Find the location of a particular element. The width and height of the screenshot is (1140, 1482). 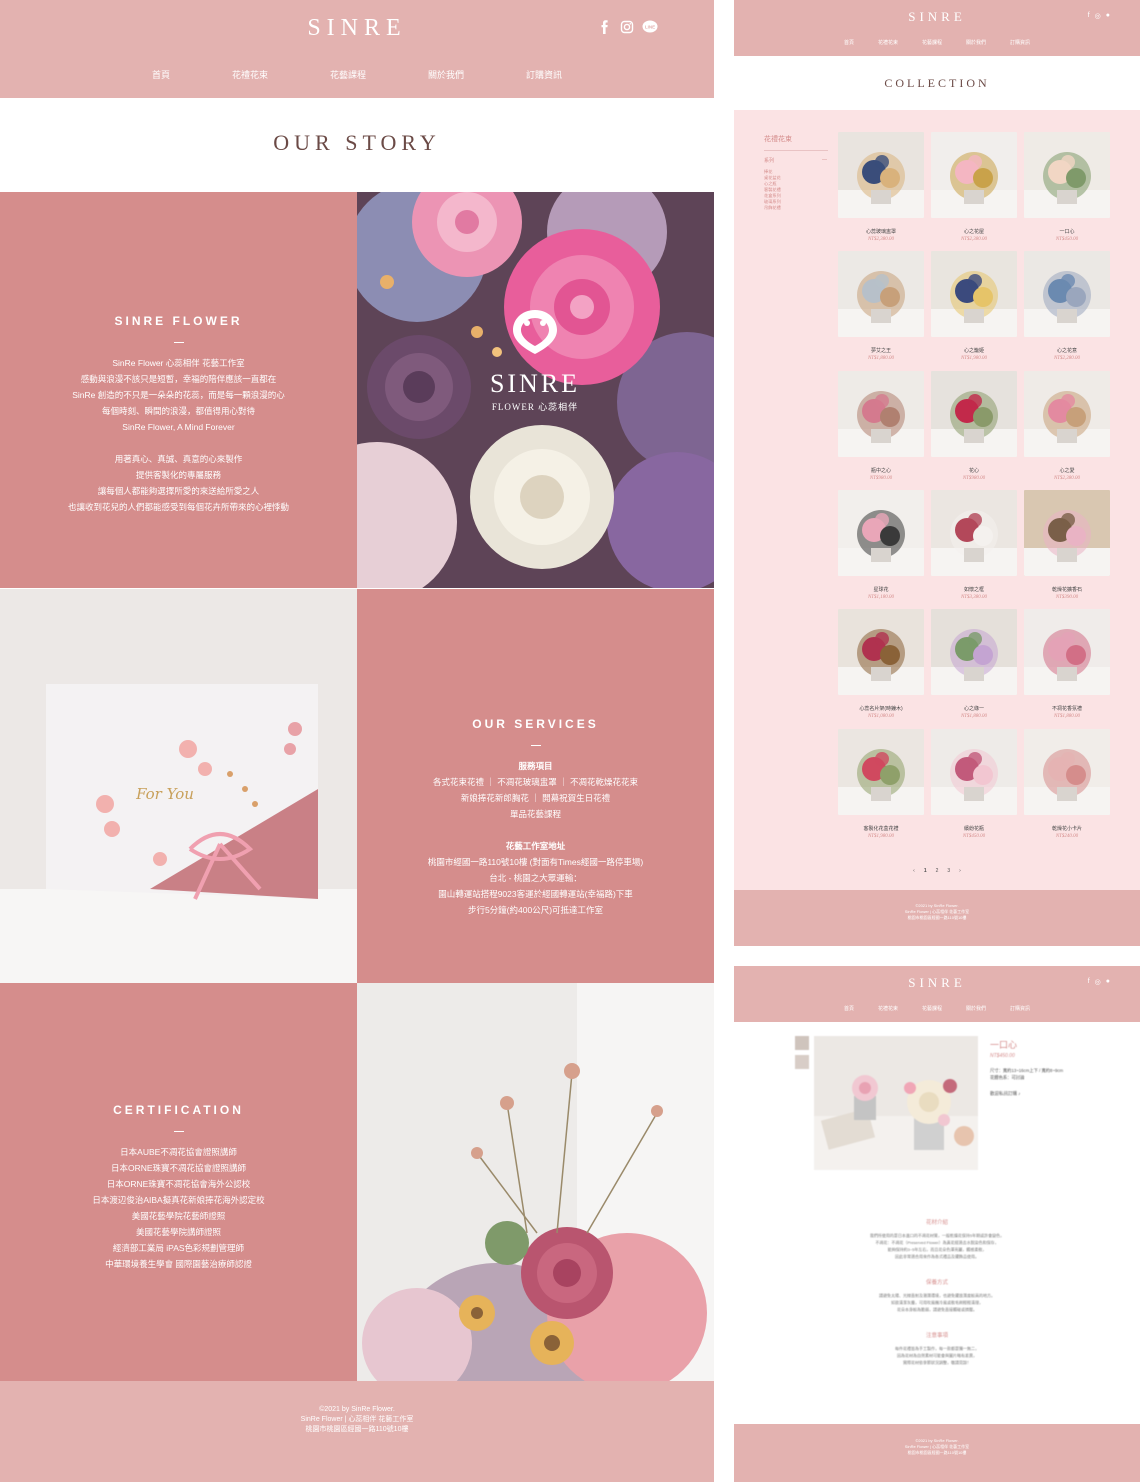

product-card: 心之花意 NT$2,280.00 is located at coordinates (1067, 308).